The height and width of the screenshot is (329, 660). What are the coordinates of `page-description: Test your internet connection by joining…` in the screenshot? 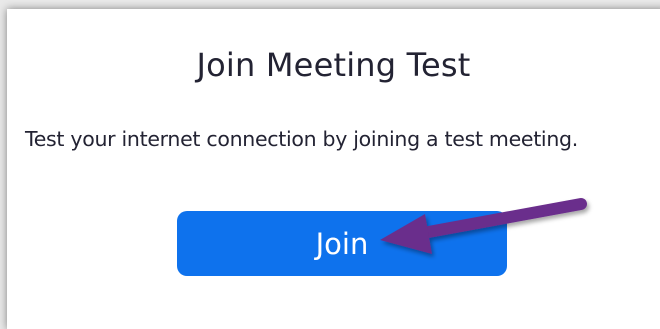 It's located at (301, 139).